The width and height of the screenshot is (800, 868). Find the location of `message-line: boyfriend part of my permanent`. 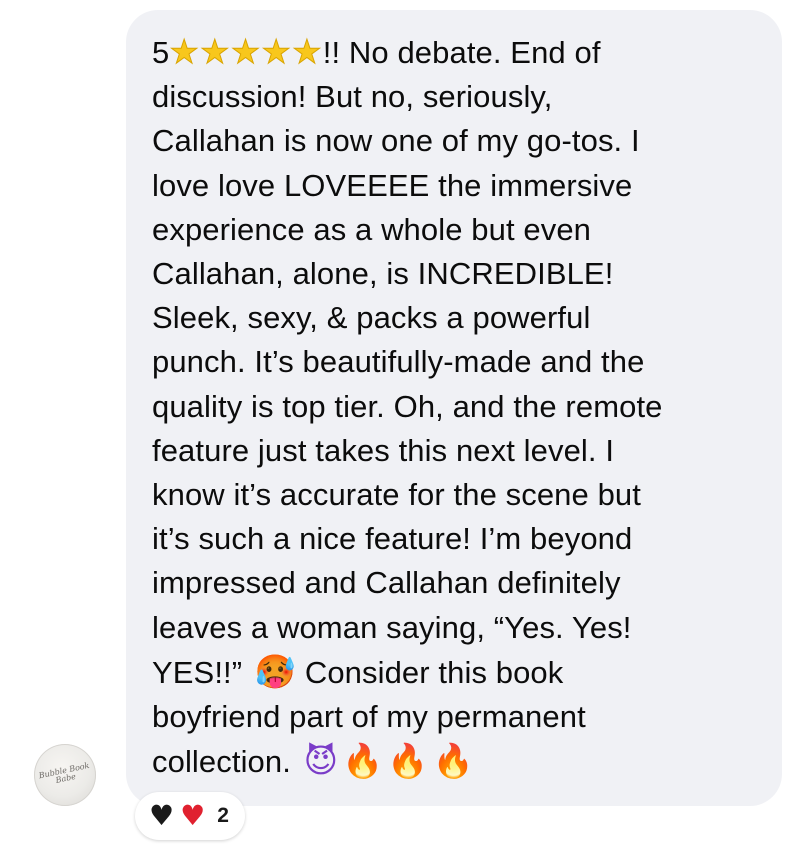

message-line: boyfriend part of my permanent is located at coordinates (369, 717).